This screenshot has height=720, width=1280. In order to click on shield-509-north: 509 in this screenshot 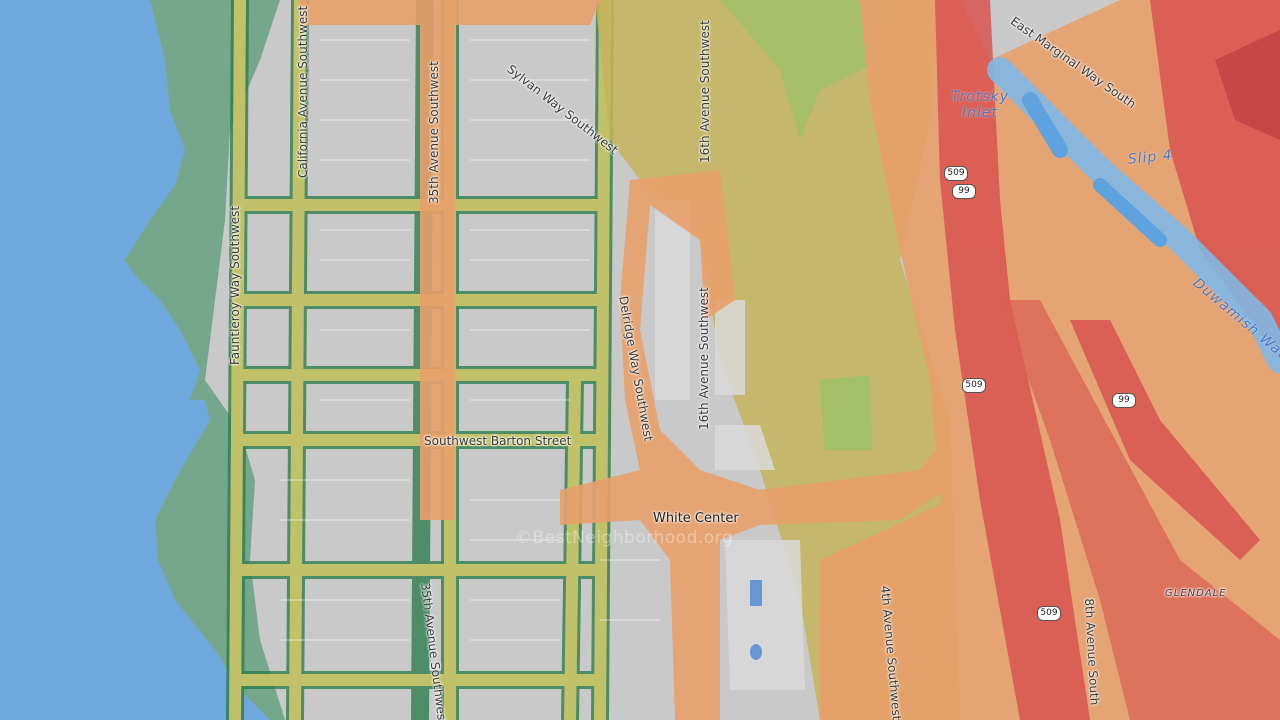, I will do `click(956, 173)`.